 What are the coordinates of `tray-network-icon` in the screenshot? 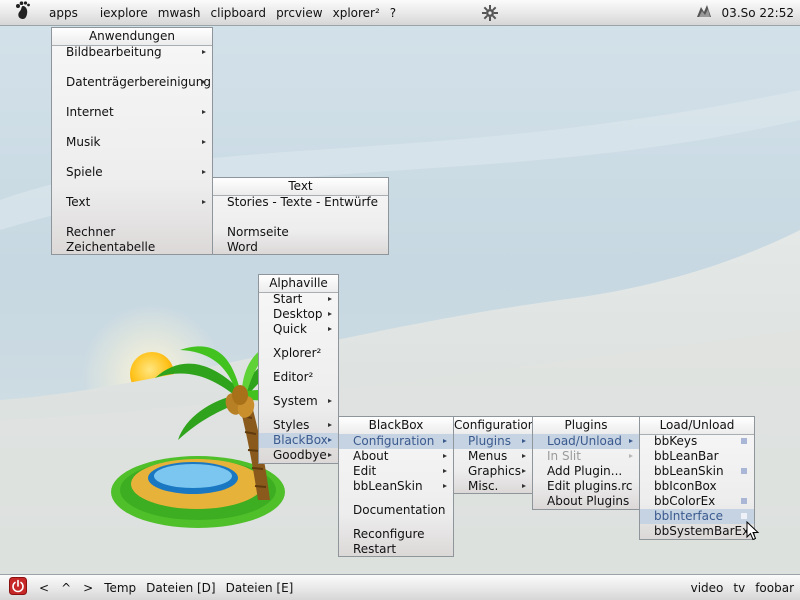 It's located at (704, 12).